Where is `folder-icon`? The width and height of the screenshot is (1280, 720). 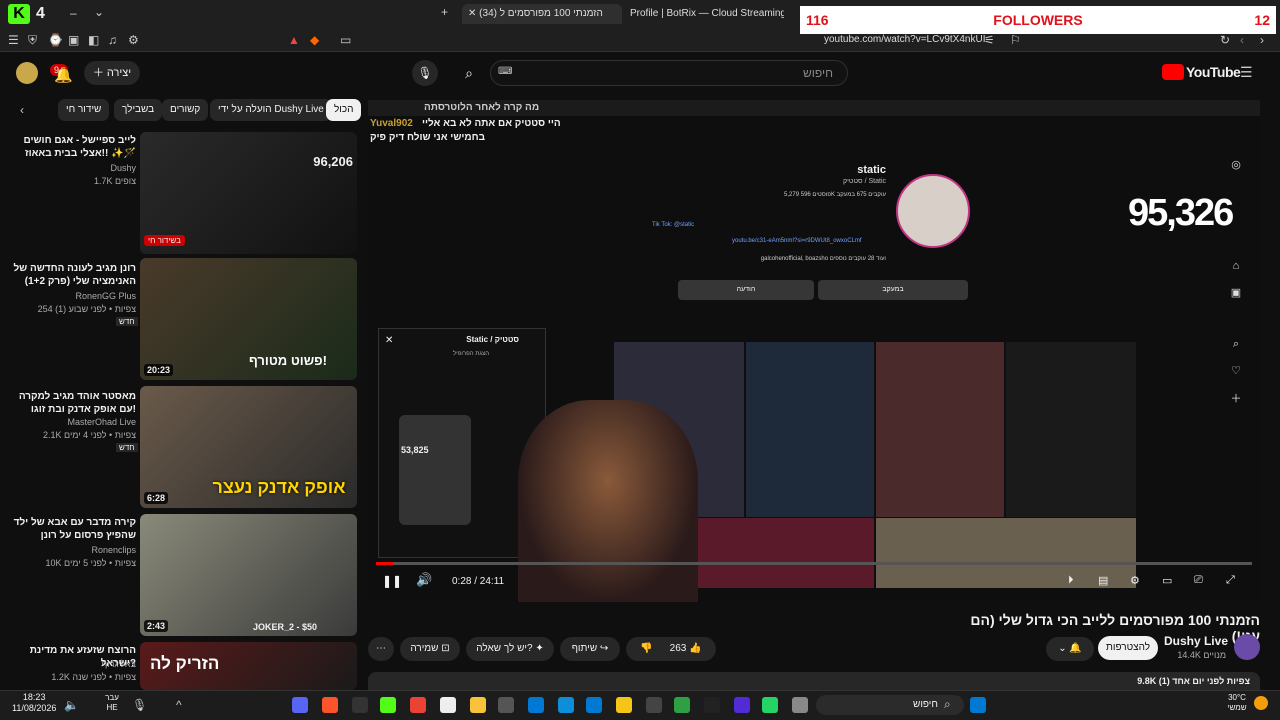 folder-icon is located at coordinates (478, 705).